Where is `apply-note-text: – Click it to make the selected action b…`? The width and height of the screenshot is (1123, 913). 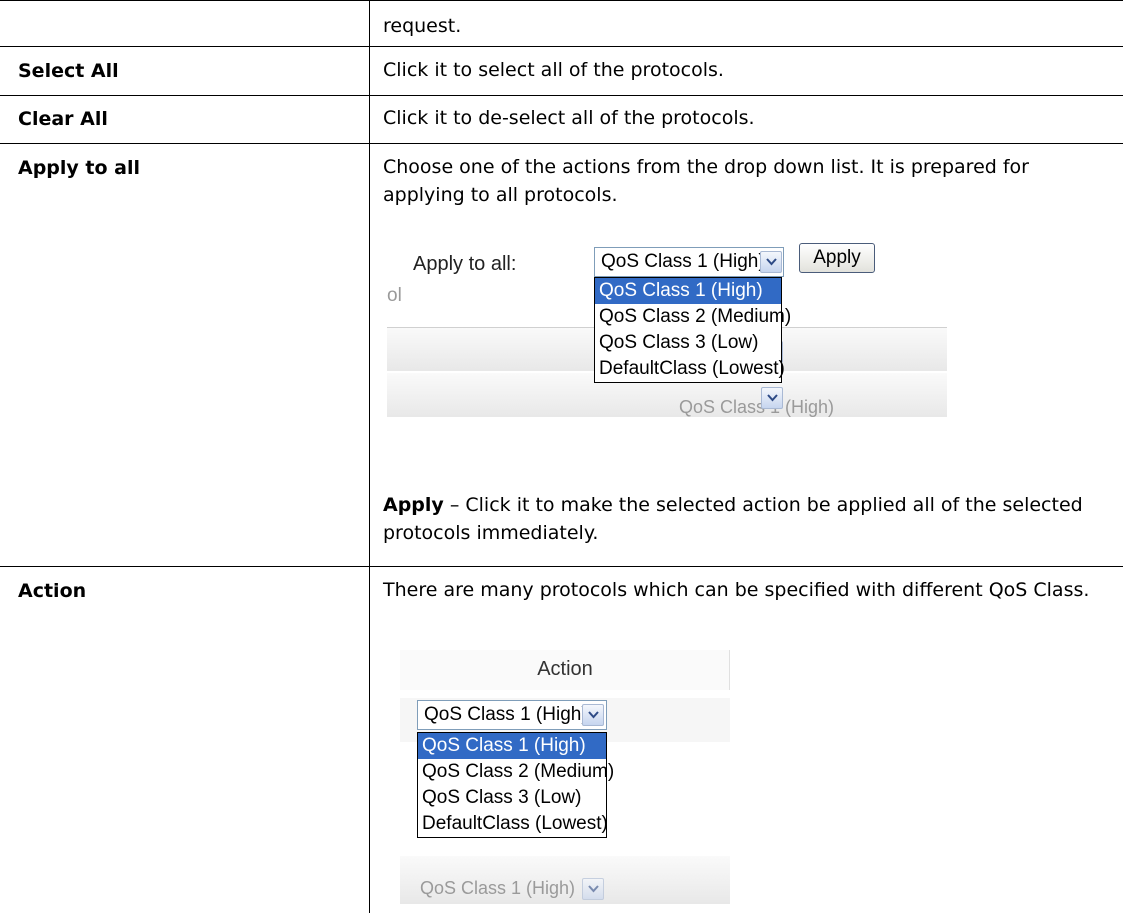
apply-note-text: – Click it to make the selected action b… is located at coordinates (733, 519).